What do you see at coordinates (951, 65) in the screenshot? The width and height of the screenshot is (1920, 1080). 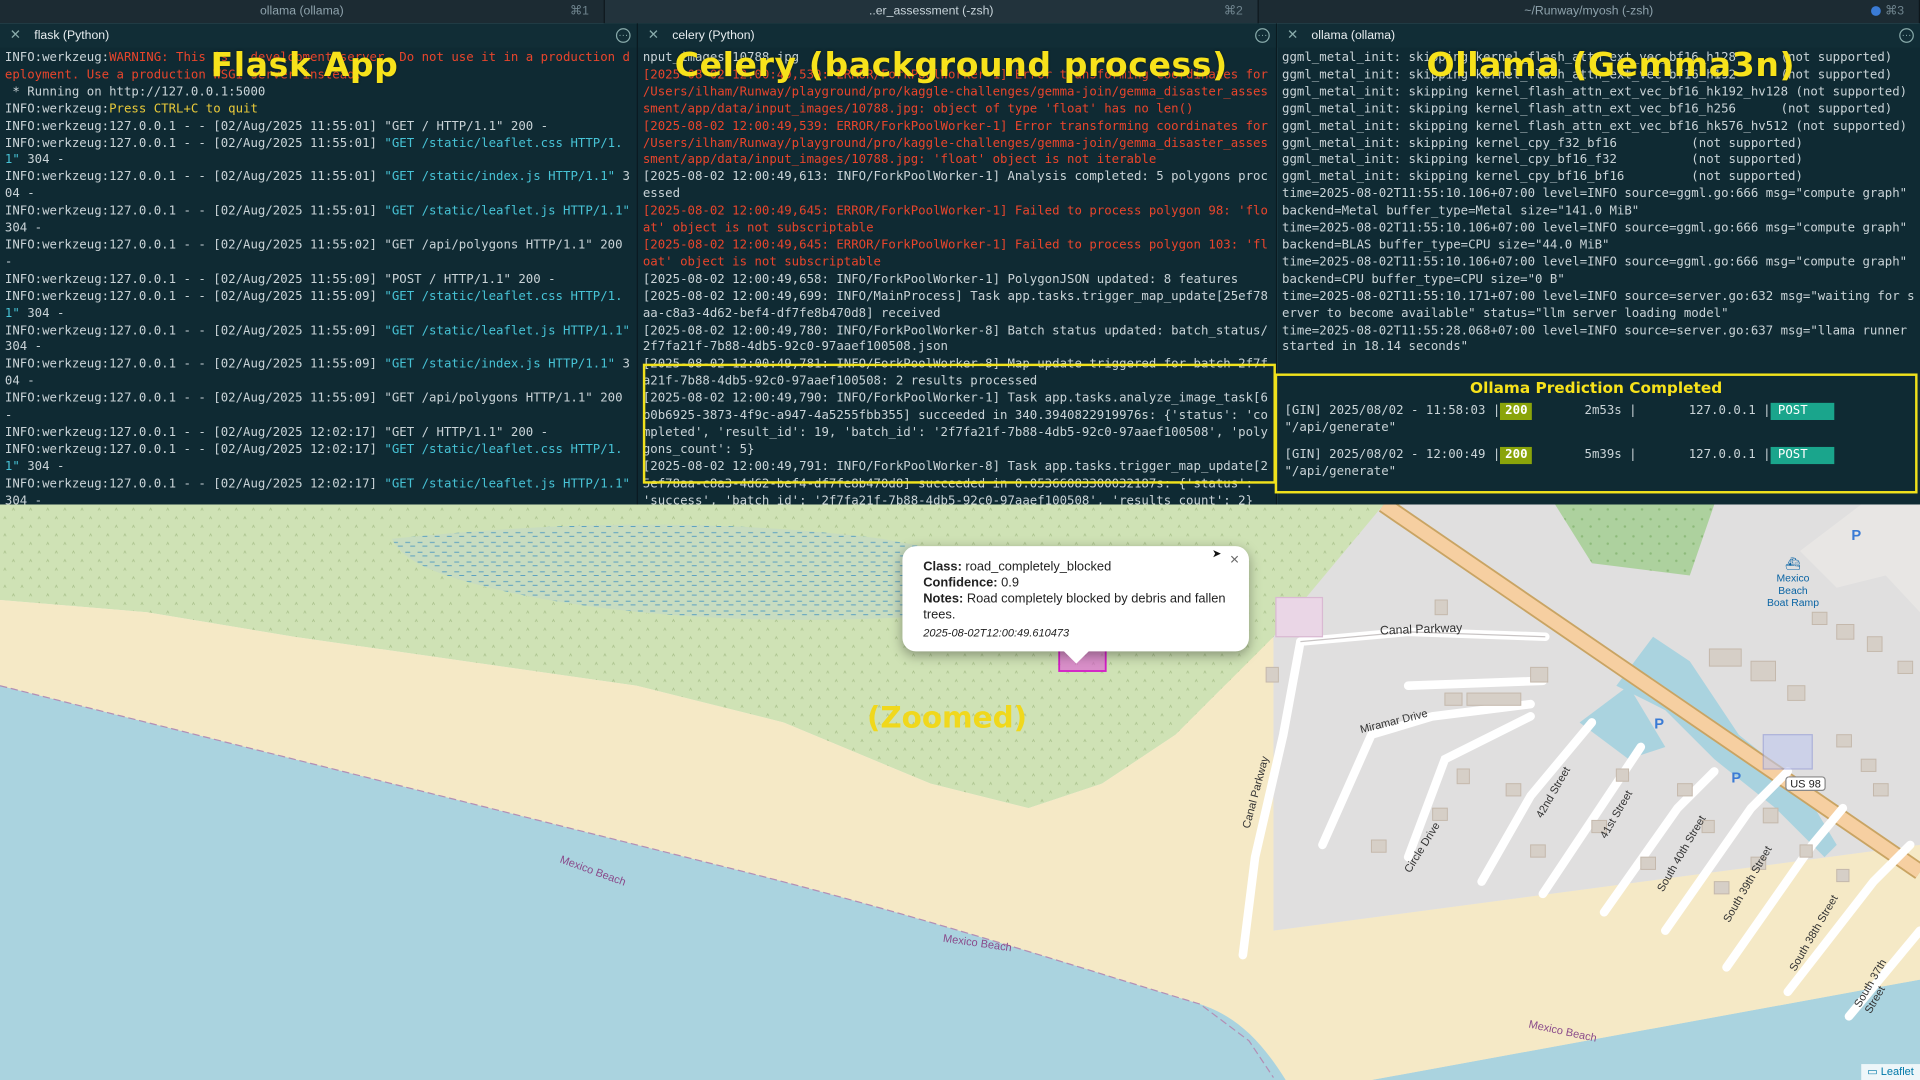 I see `celery-overlay-title: Celery (background process)` at bounding box center [951, 65].